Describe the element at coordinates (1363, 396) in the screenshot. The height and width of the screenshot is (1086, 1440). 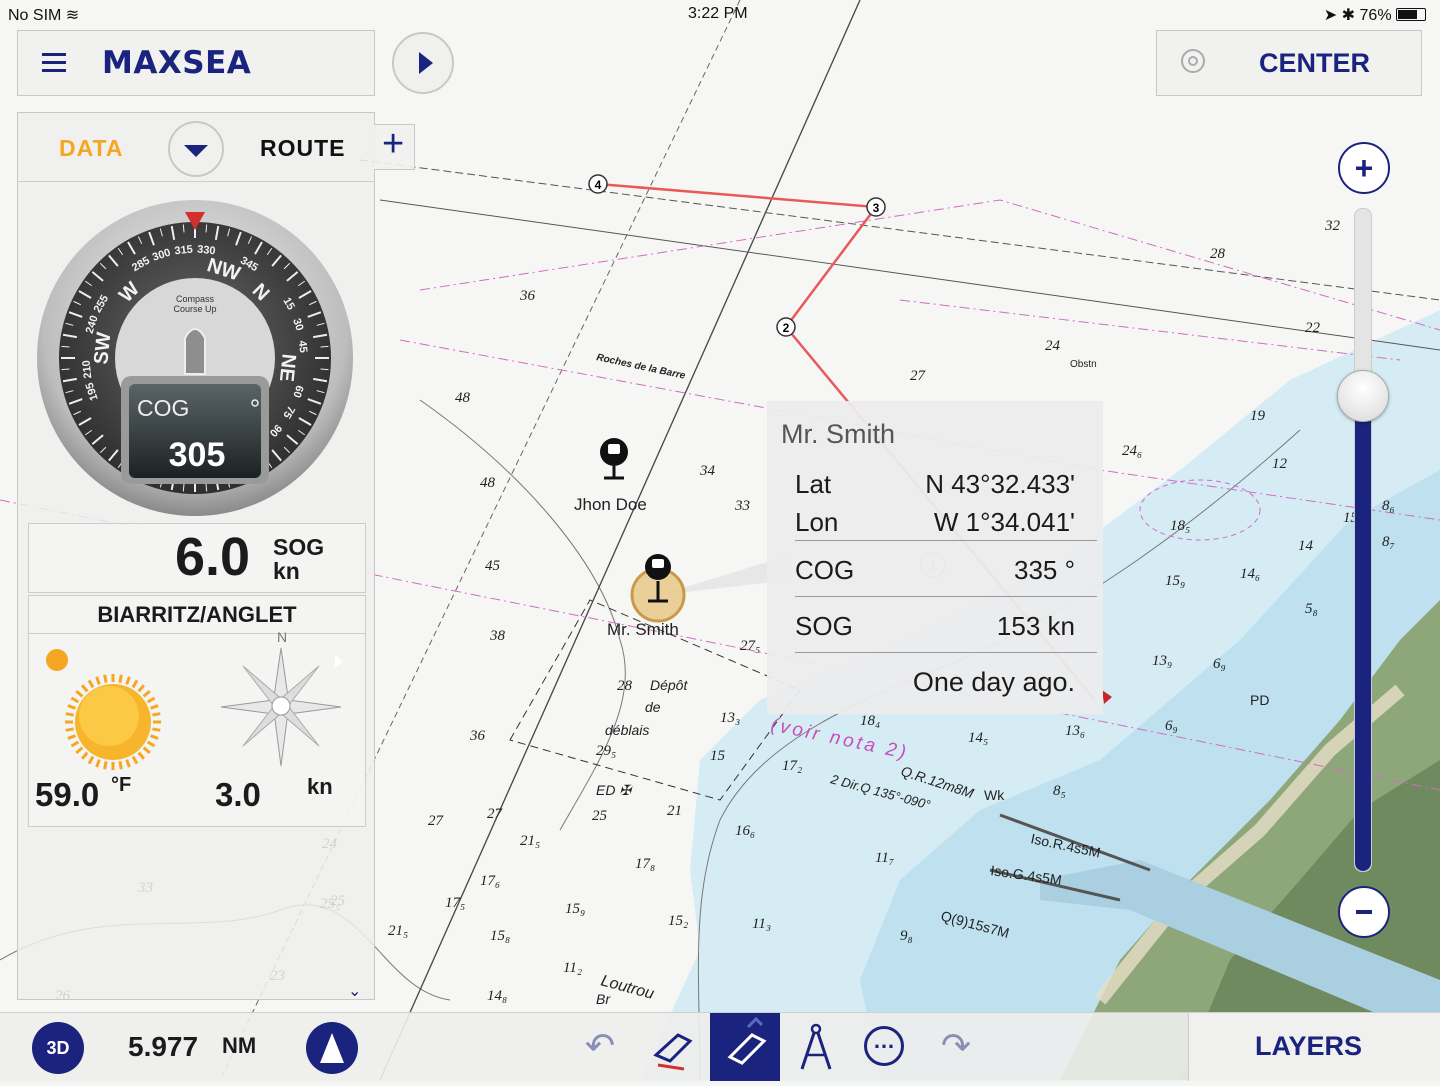
I see `zoom-slider-thumb` at that location.